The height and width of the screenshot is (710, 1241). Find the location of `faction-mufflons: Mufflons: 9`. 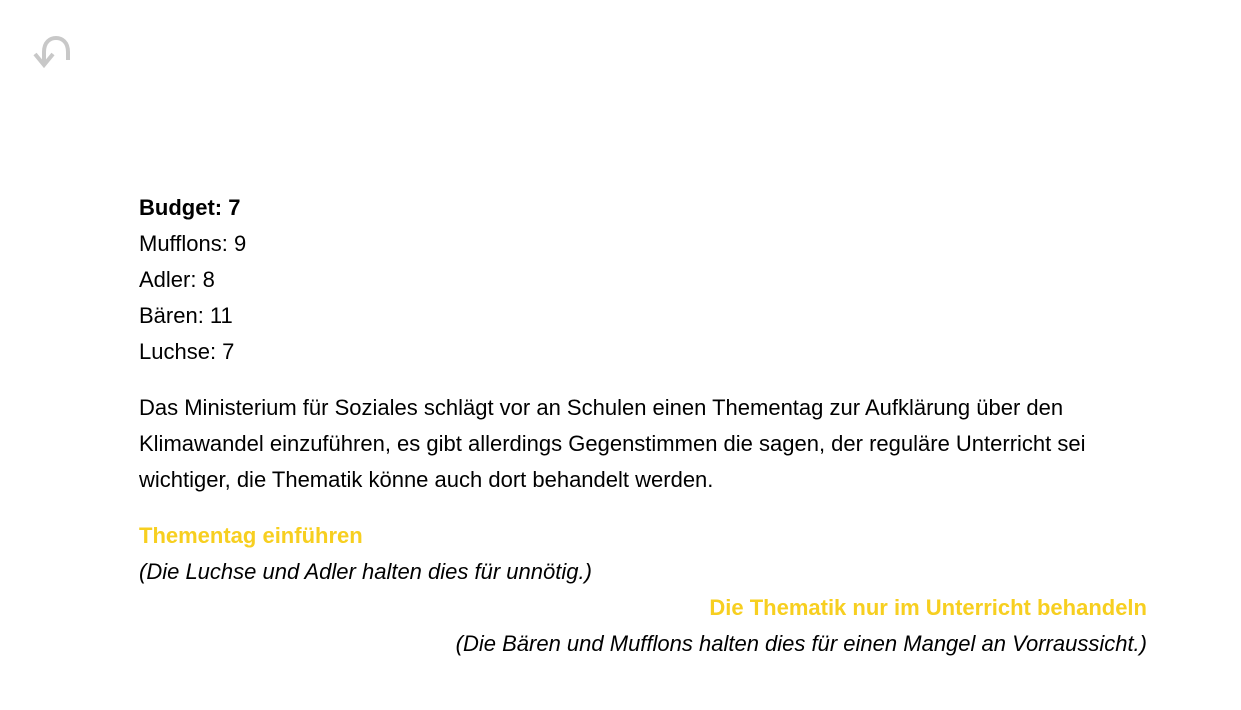

faction-mufflons: Mufflons: 9 is located at coordinates (193, 243).